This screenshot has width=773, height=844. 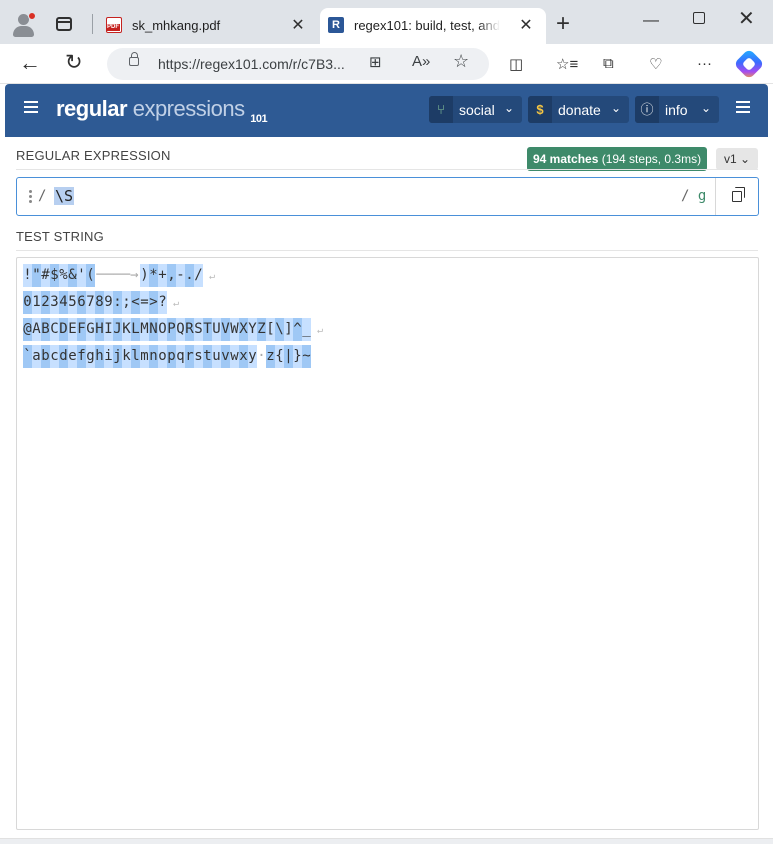 I want to click on divider, so click(x=387, y=250).